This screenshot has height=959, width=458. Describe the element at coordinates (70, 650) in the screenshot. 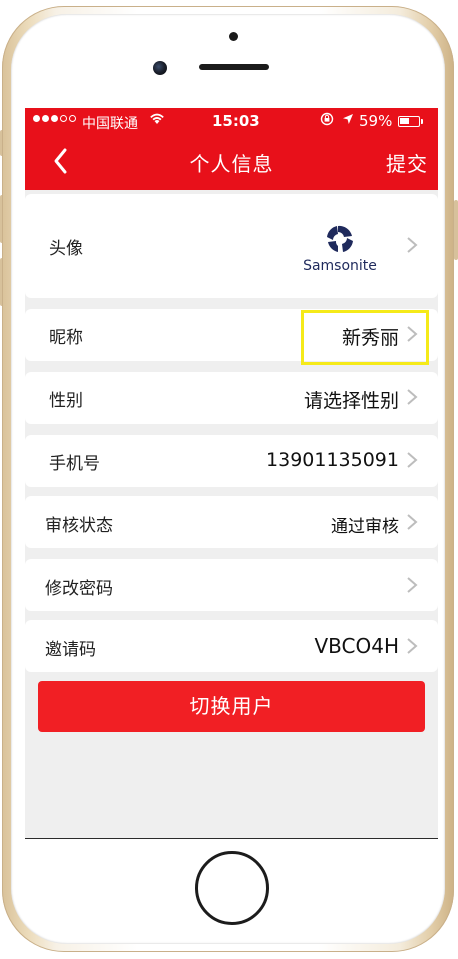

I see `invite-code-label: 邀请码` at that location.